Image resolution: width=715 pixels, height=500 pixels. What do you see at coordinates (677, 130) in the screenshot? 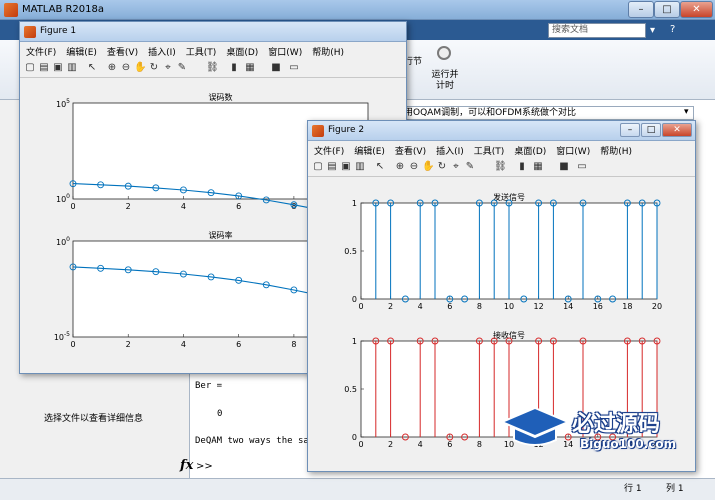
I see `figure-2-close-button: ✕` at bounding box center [677, 130].